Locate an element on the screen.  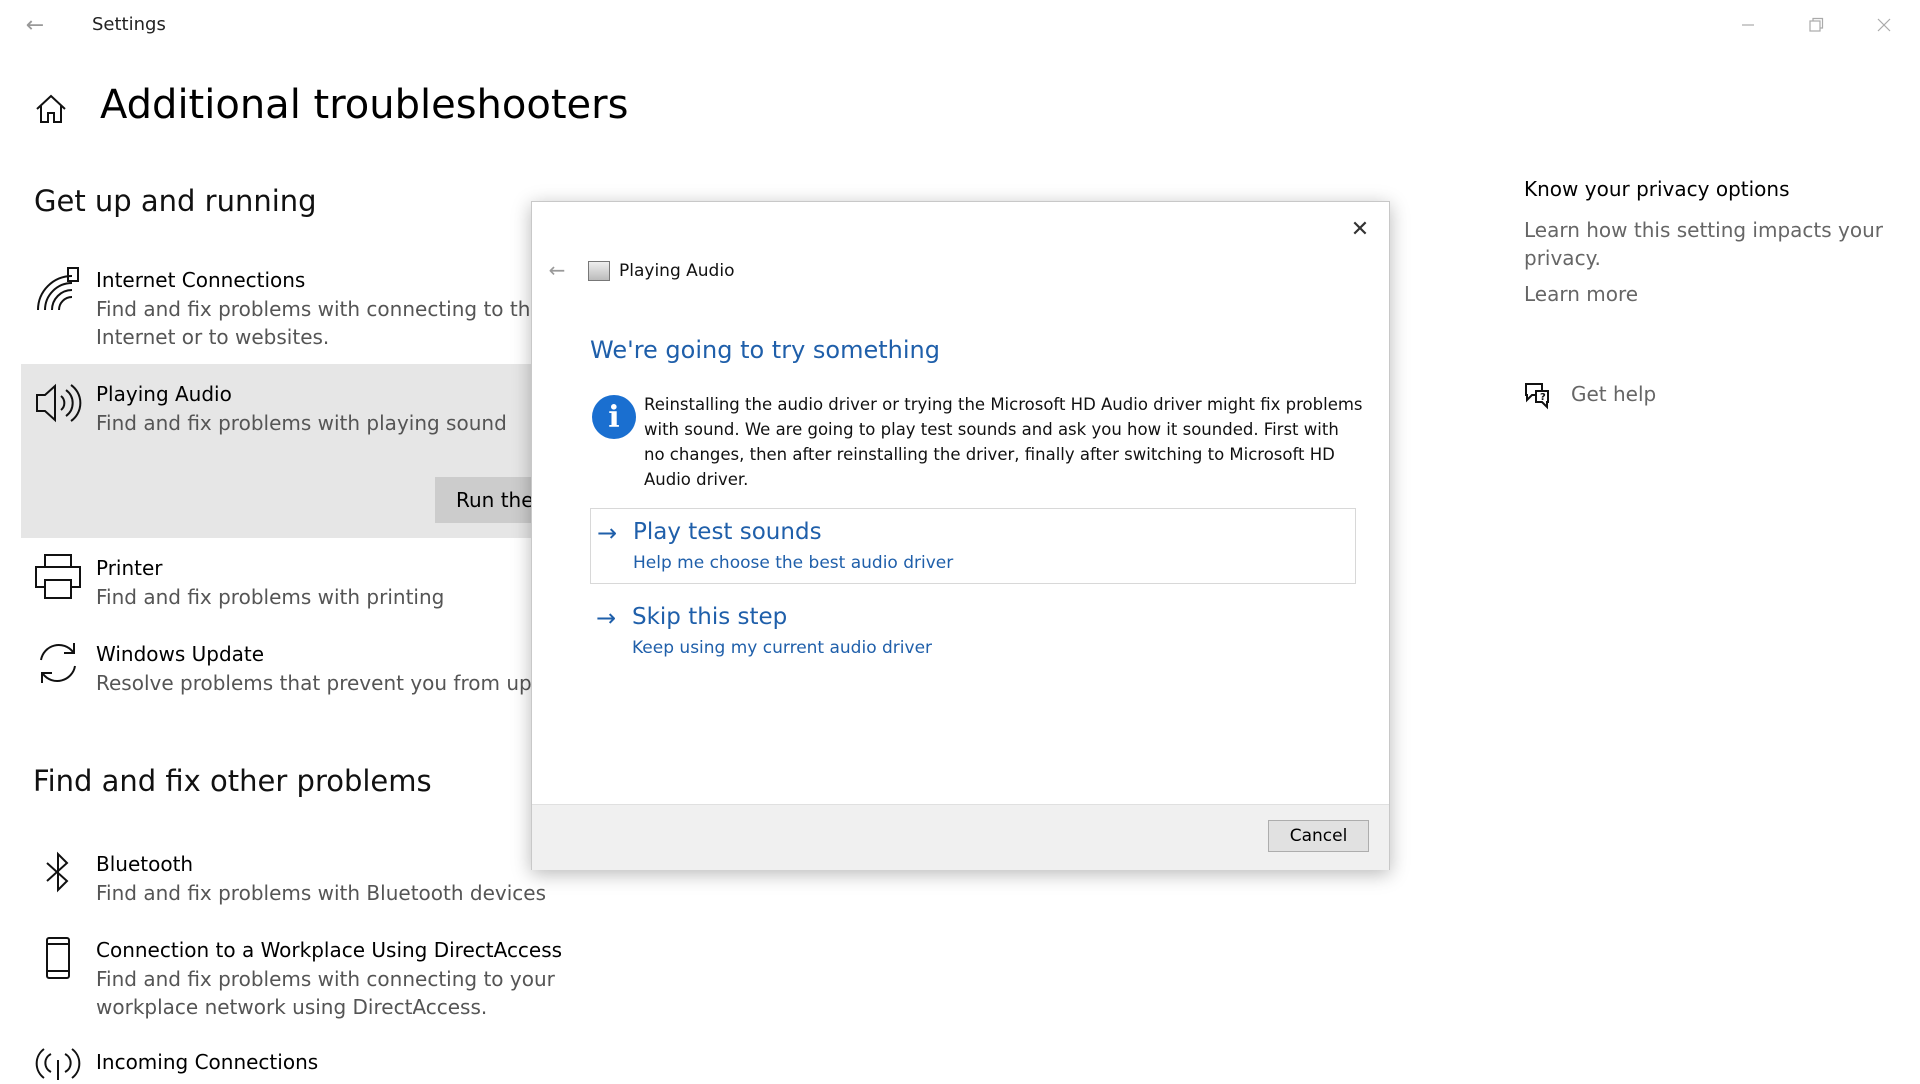
choice-title: Play test sounds is located at coordinates (727, 532).